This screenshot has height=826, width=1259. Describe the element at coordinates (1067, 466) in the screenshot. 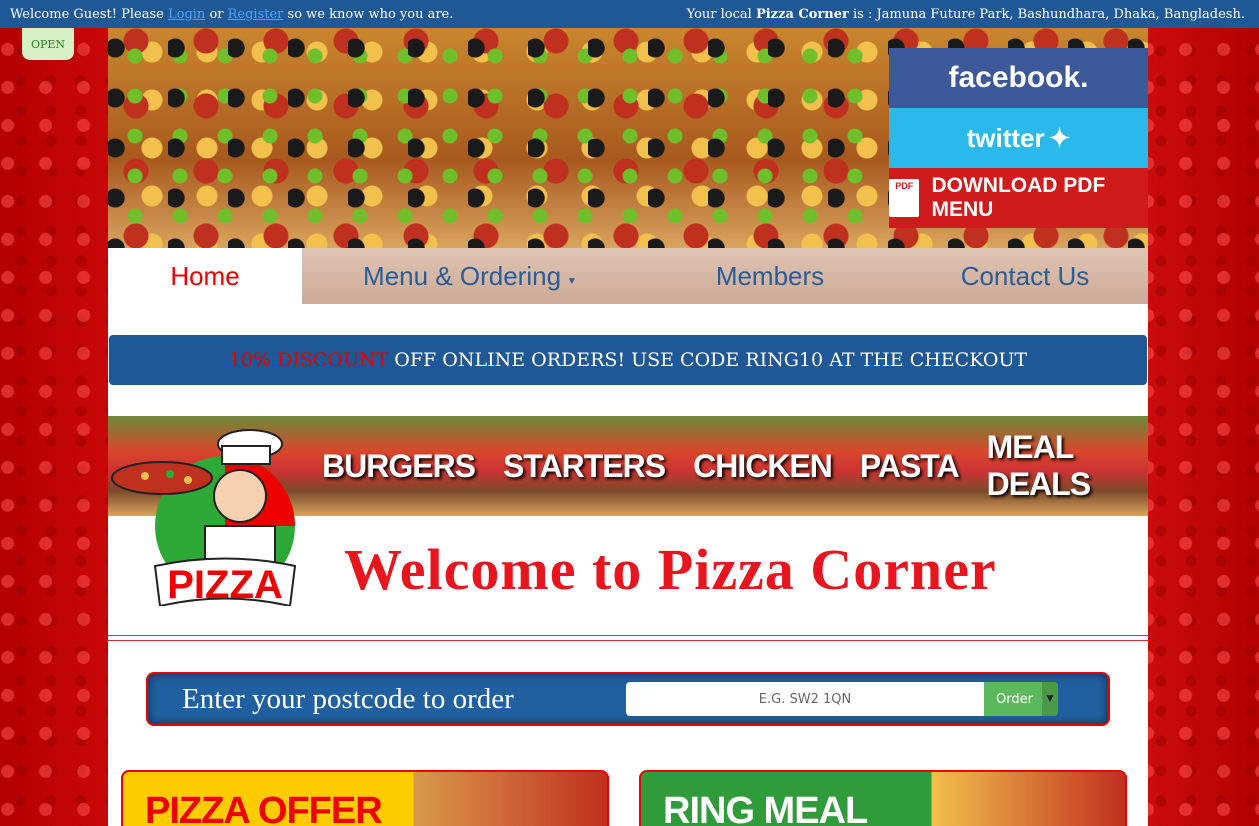

I see `category-meal-deals: MEAL DEALS` at that location.